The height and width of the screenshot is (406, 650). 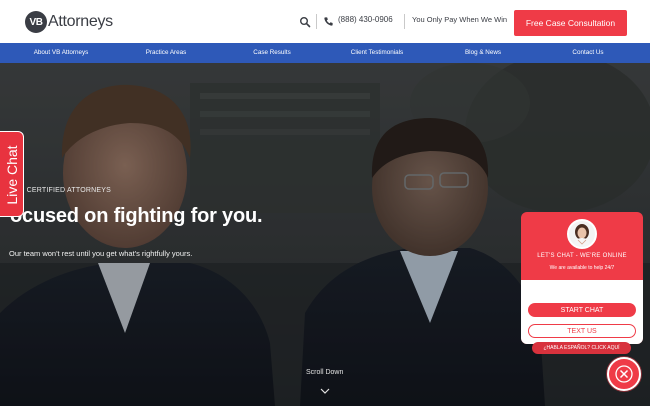 I want to click on close-icon, so click(x=624, y=374).